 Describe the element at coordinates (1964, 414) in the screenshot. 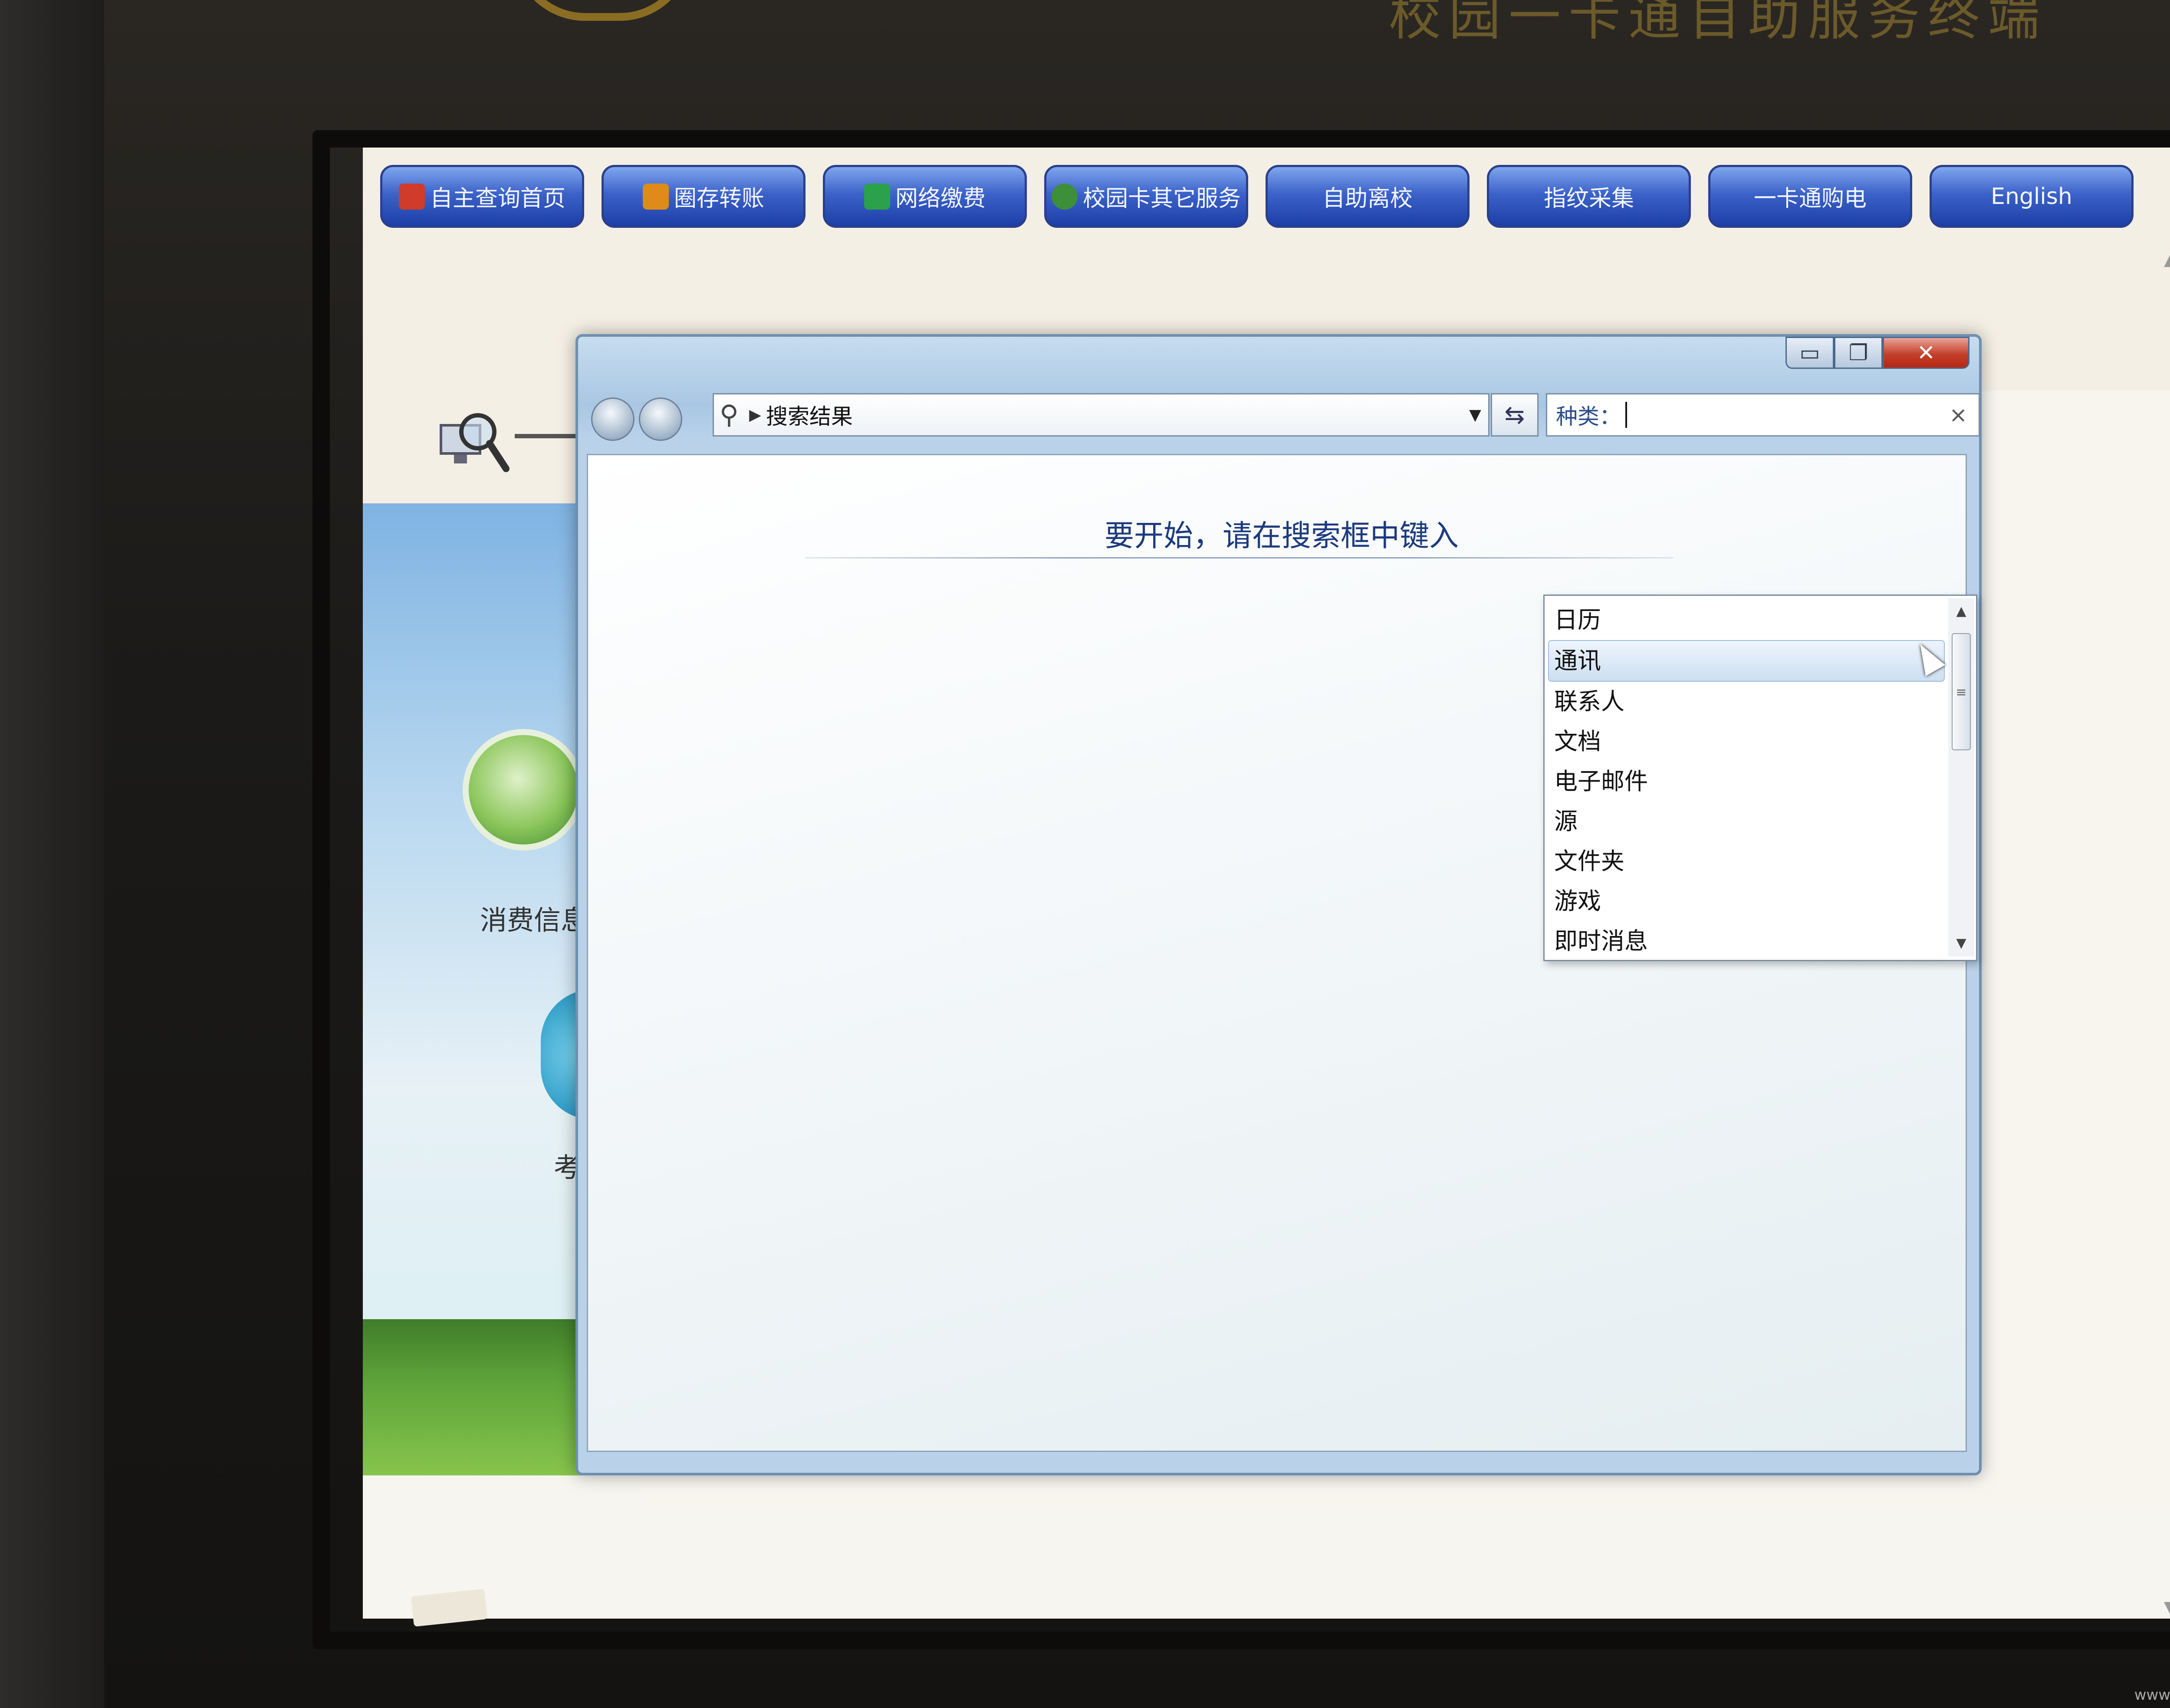

I see `clear-search-button: ×` at that location.